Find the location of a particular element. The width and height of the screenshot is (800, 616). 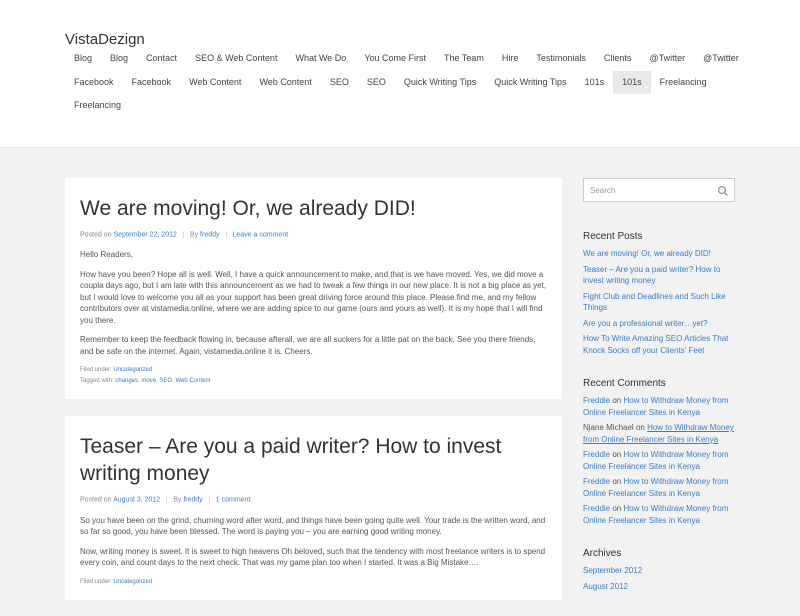

post-date-link: September 22, 2012 is located at coordinates (144, 234).